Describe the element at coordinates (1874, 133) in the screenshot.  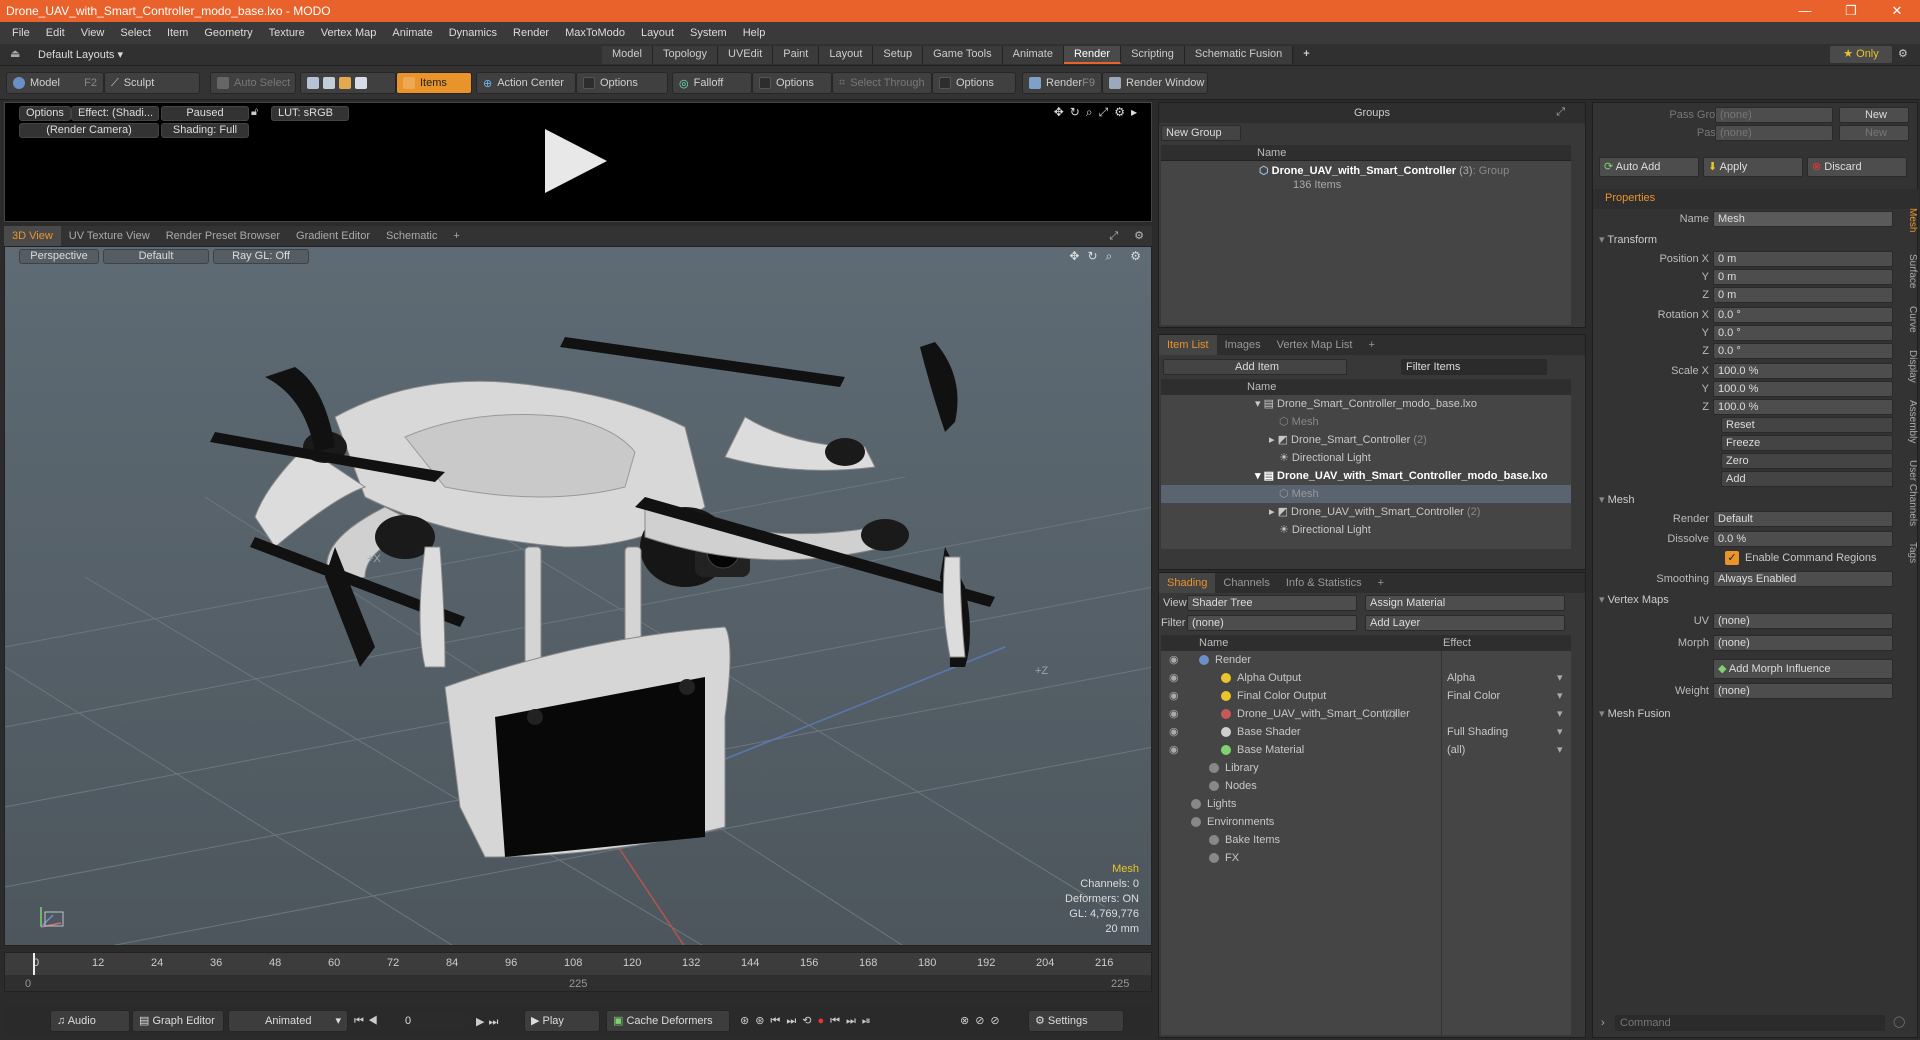
I see `new-pass-button: New` at that location.